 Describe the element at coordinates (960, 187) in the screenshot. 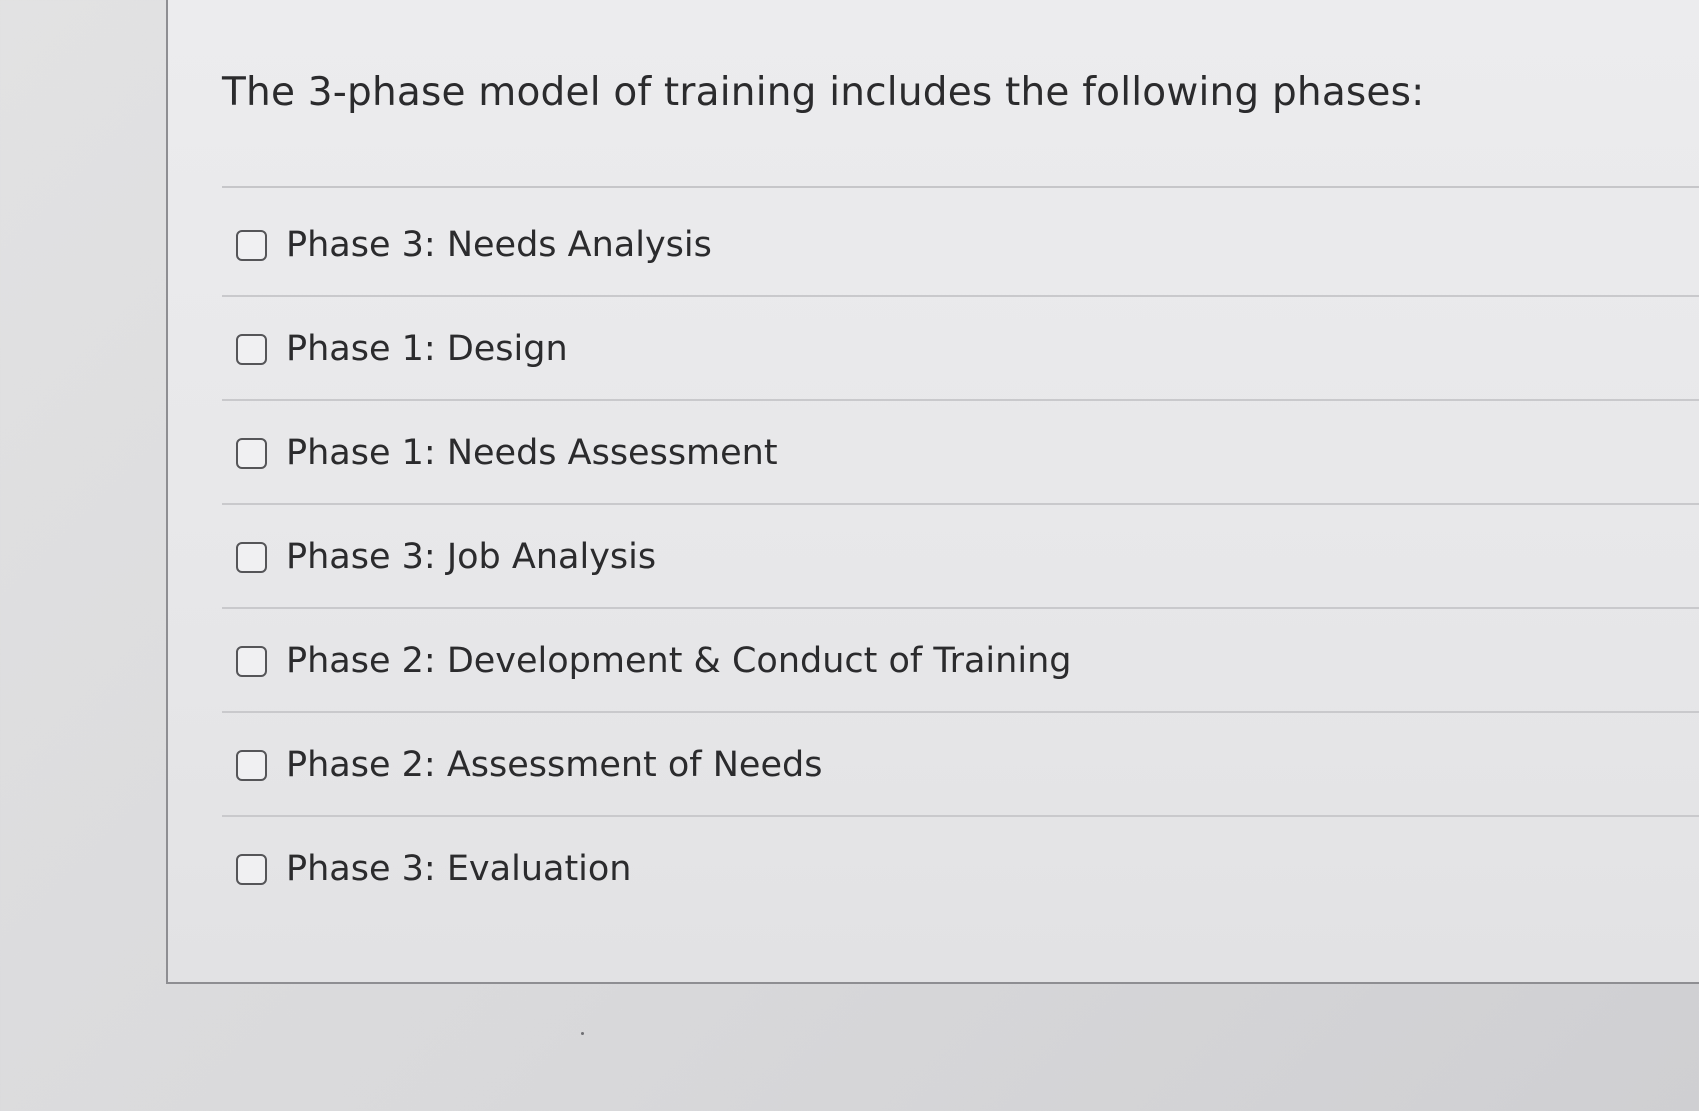

I see `question-divider` at that location.